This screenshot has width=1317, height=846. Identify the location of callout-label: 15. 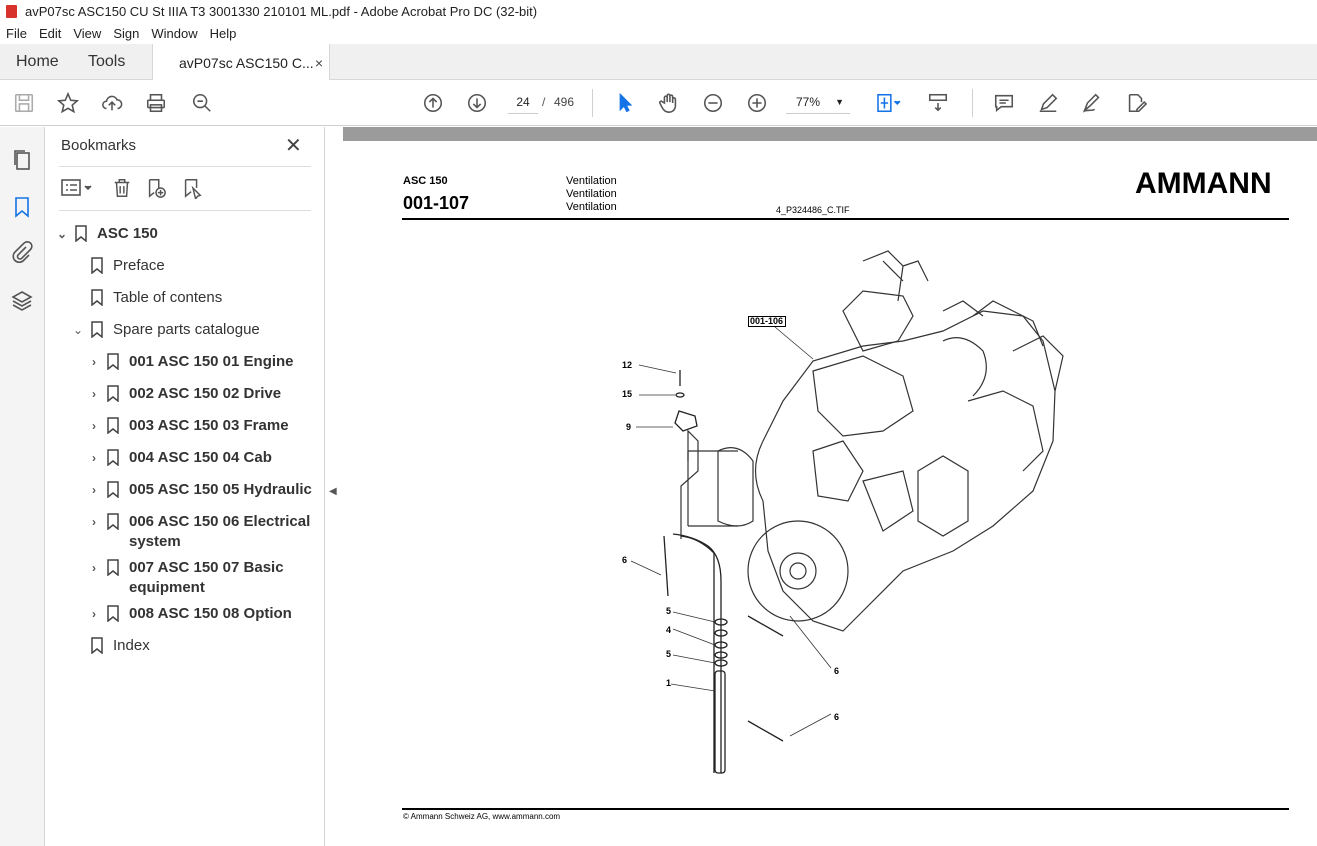
(627, 394).